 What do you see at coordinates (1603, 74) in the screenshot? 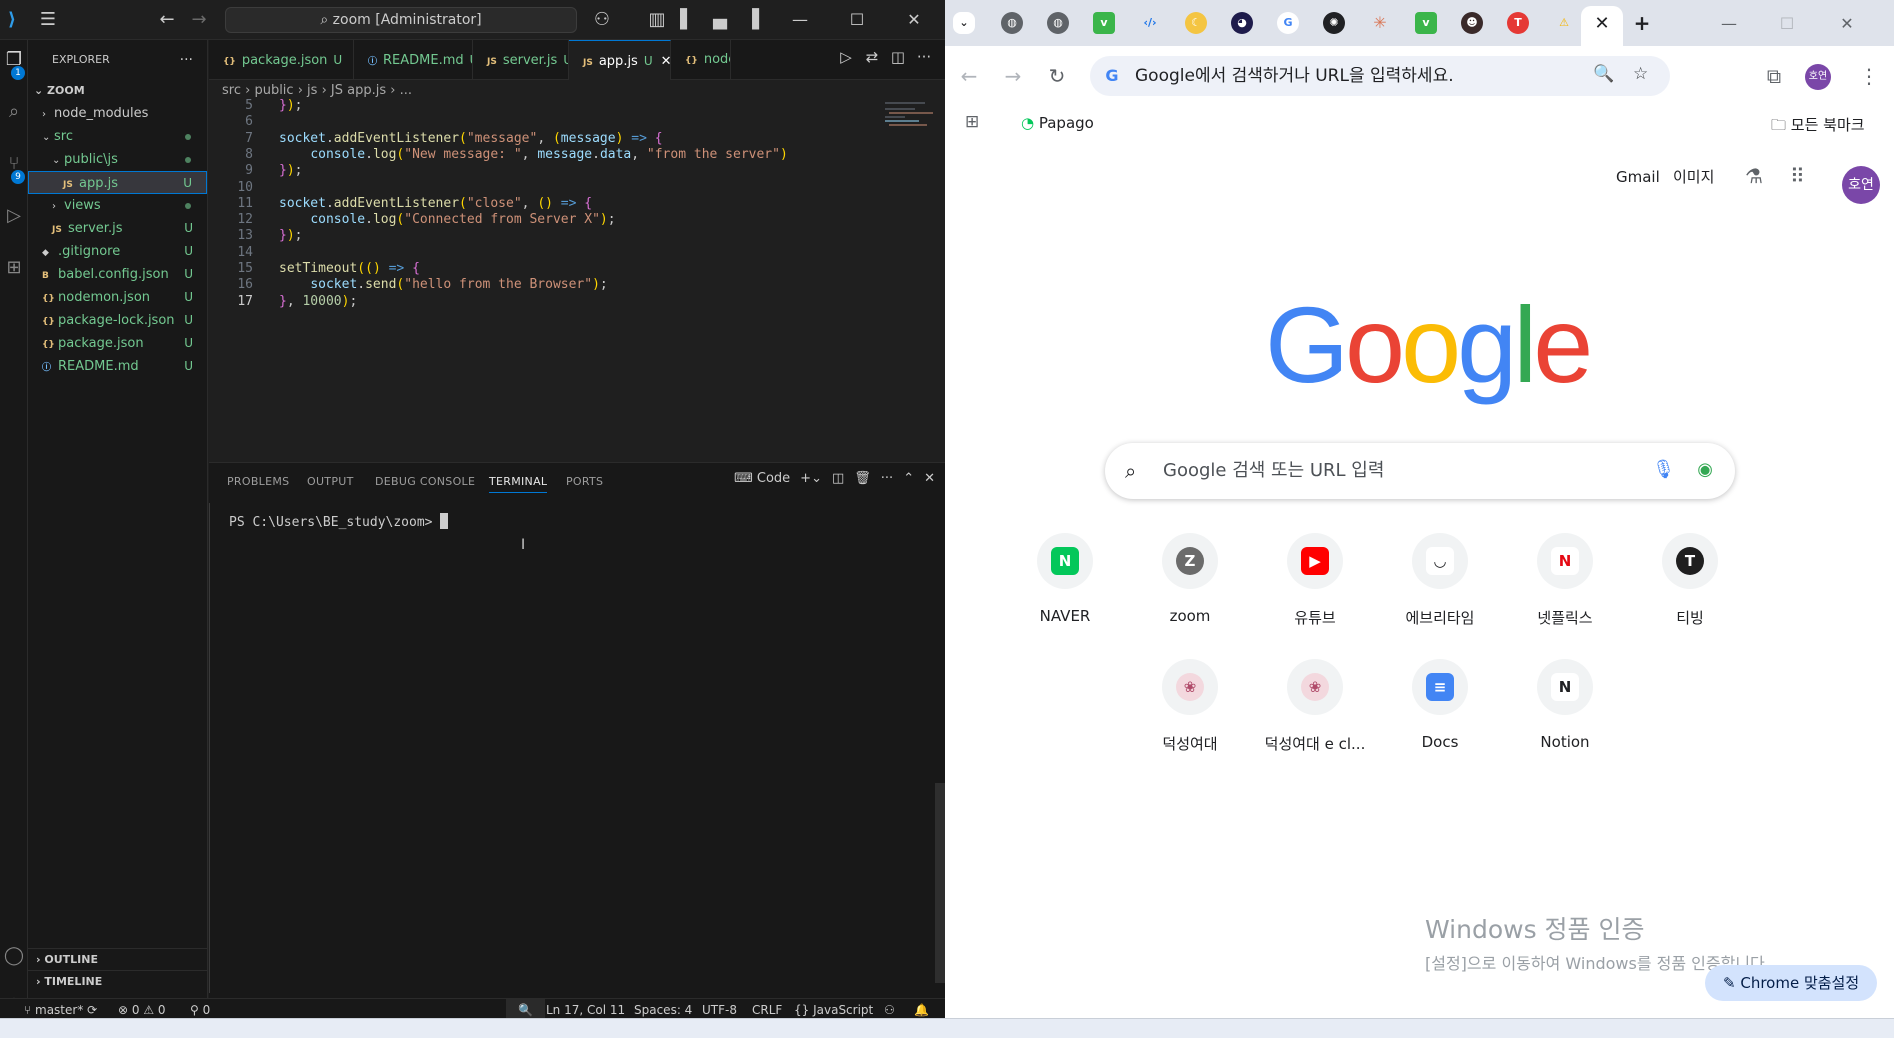
I see `zoom-lens-icon: 🔍` at bounding box center [1603, 74].